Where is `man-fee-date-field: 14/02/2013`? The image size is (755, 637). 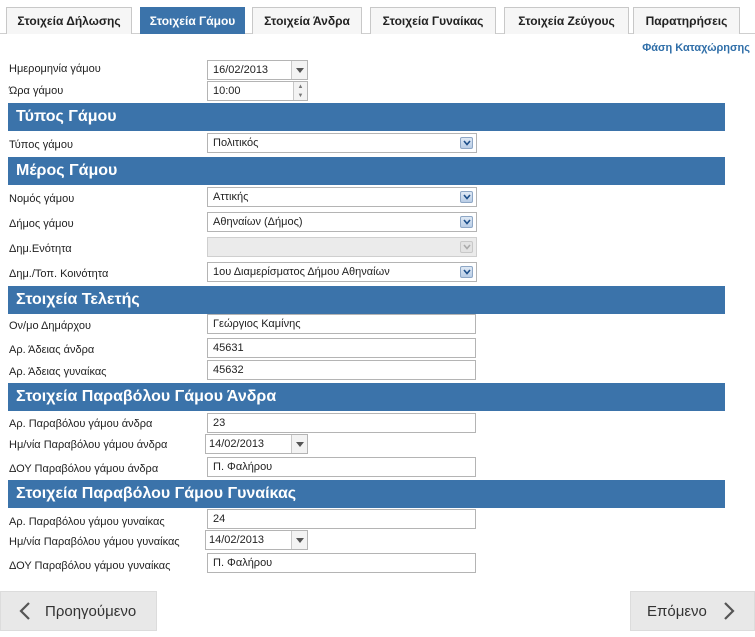
man-fee-date-field: 14/02/2013 is located at coordinates (256, 444).